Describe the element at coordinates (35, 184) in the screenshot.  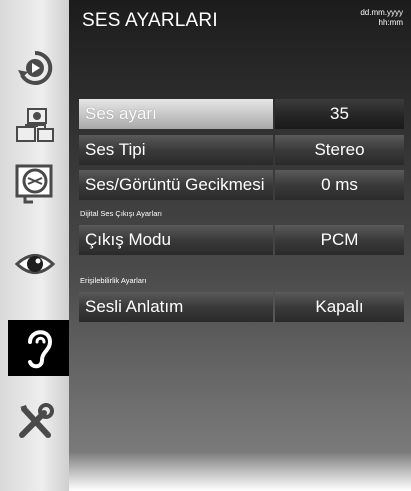
I see `settings-disc-icon` at that location.